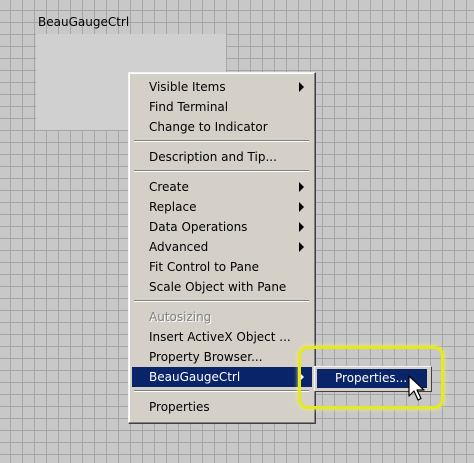 Image resolution: width=474 pixels, height=463 pixels. I want to click on menu-item-find-terminal: Find Terminal, so click(222, 107).